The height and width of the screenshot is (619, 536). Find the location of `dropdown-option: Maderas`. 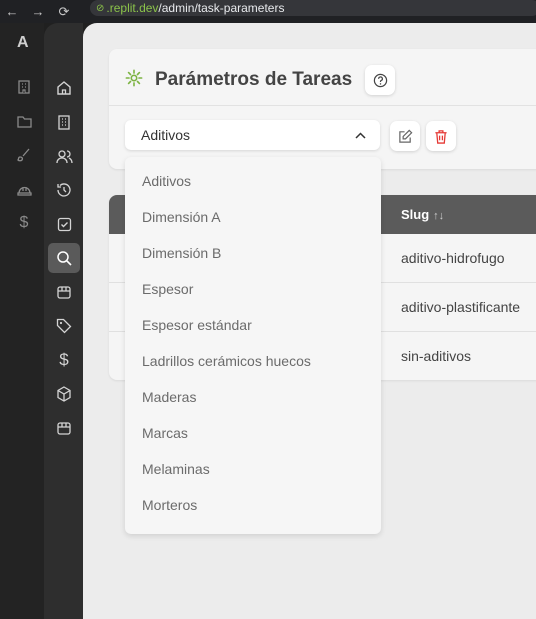

dropdown-option: Maderas is located at coordinates (169, 397).